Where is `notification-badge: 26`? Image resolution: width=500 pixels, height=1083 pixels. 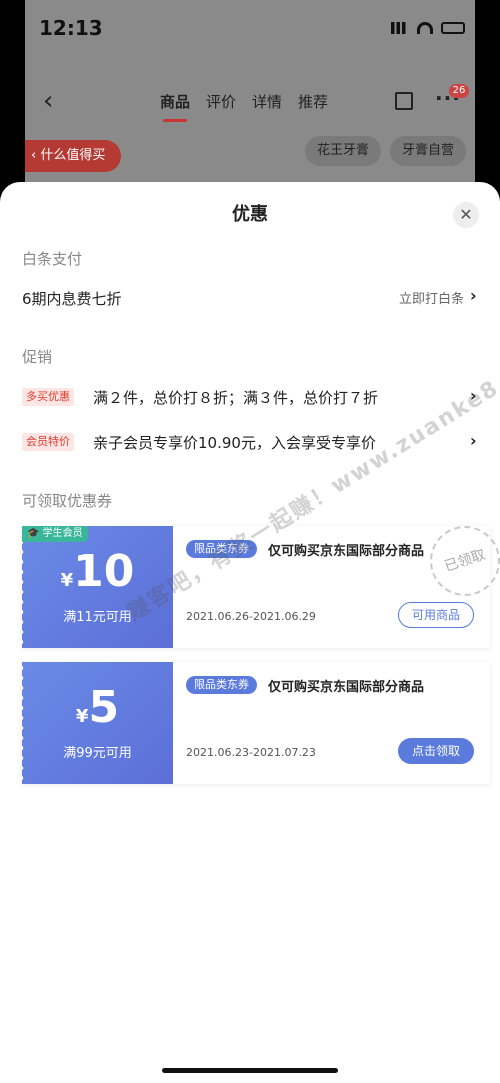 notification-badge: 26 is located at coordinates (459, 91).